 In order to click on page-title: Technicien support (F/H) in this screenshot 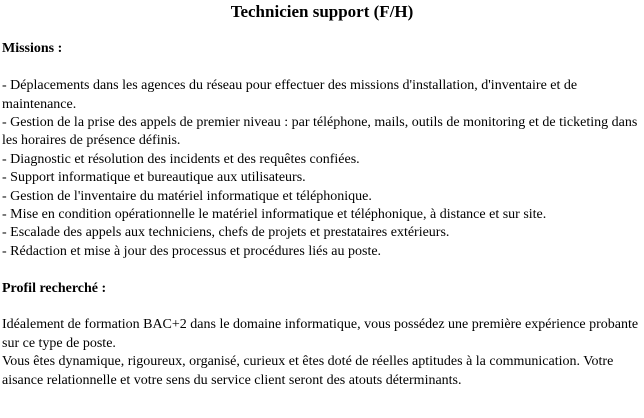, I will do `click(322, 11)`.